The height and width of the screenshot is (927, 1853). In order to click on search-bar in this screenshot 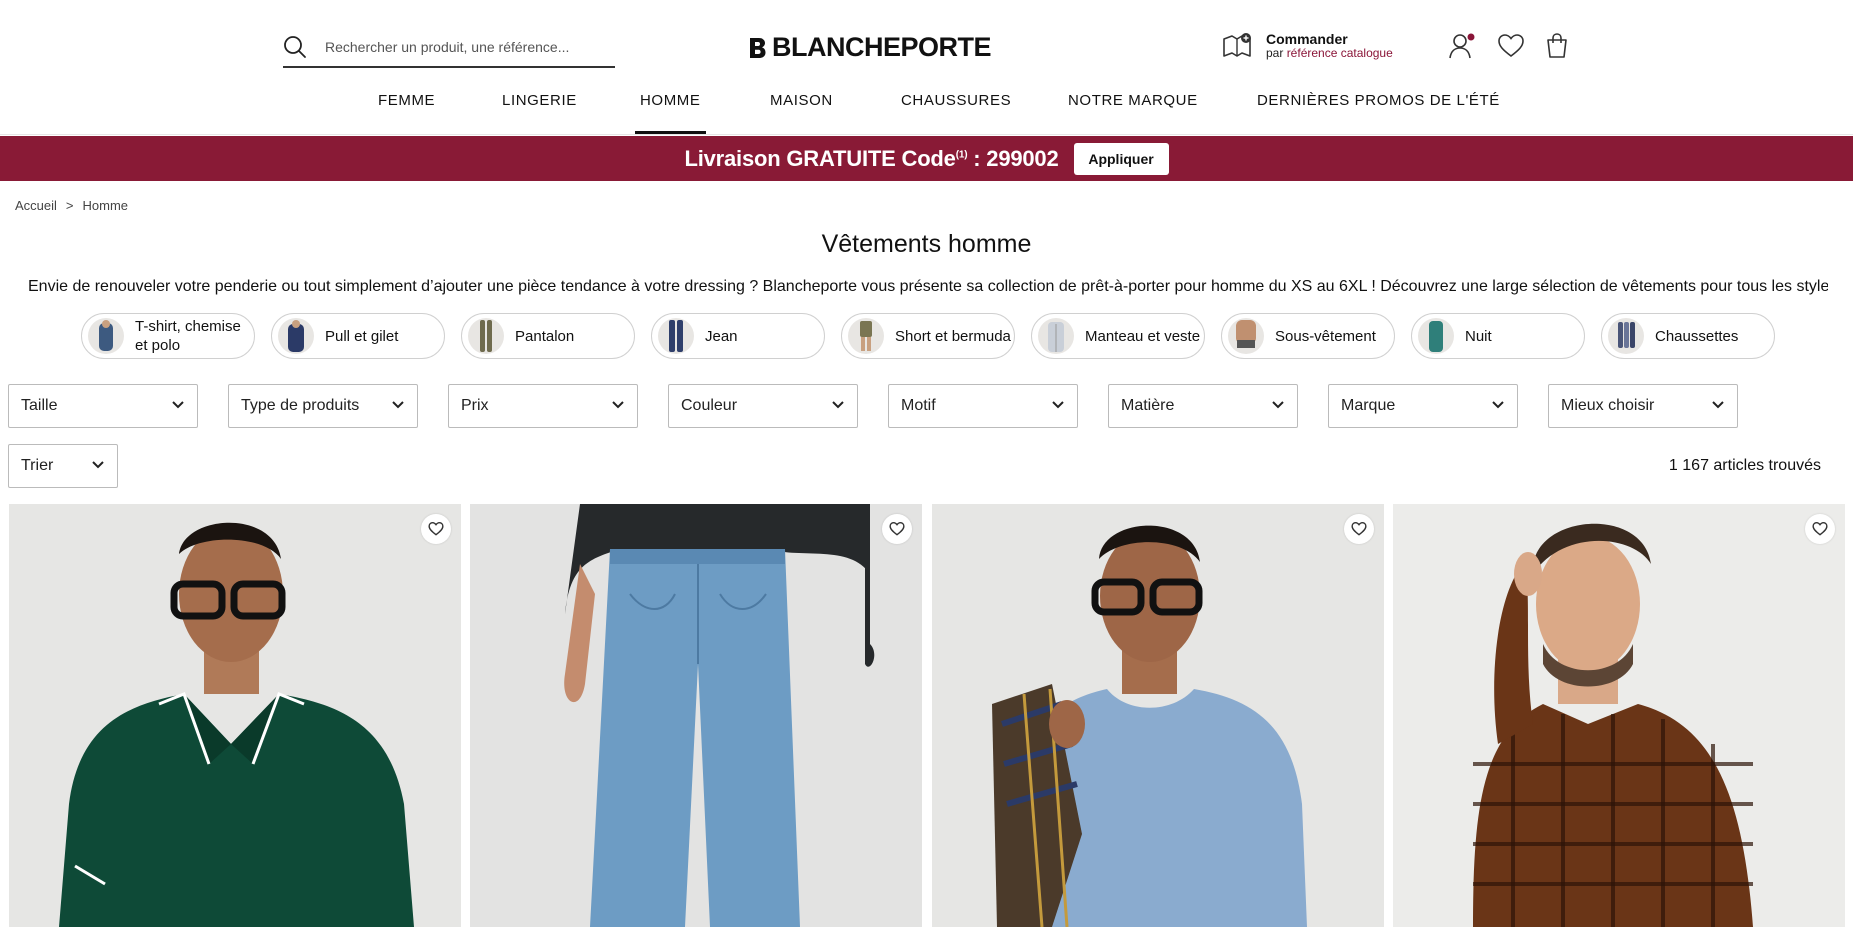, I will do `click(449, 48)`.